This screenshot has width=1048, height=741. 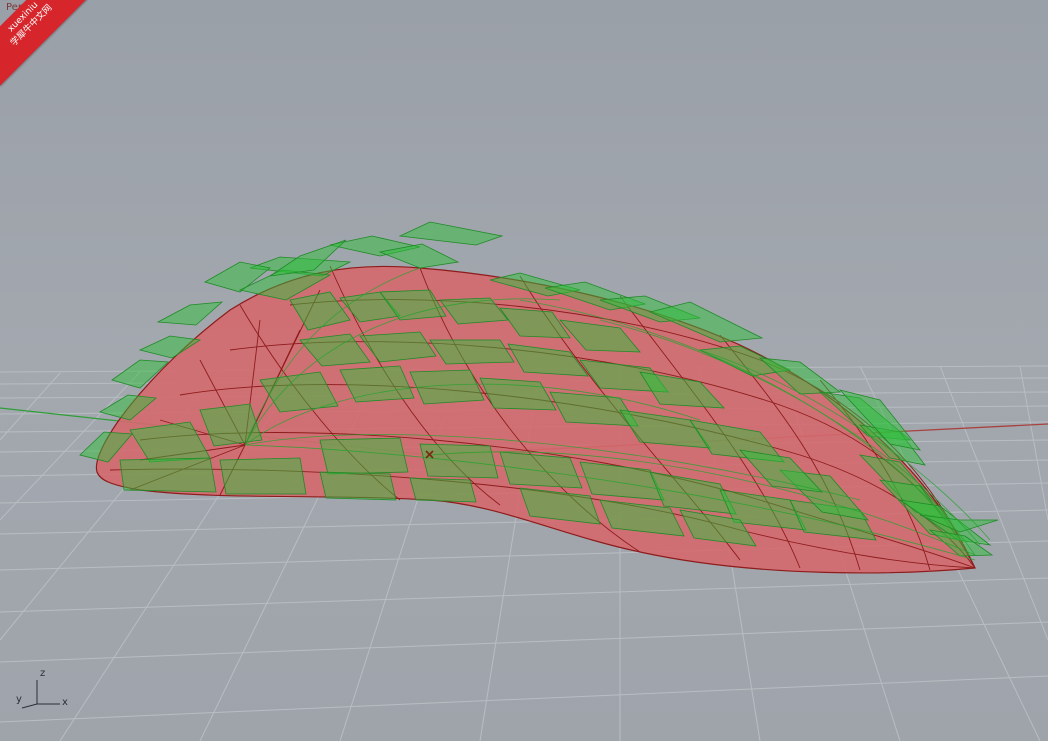 What do you see at coordinates (40, 694) in the screenshot?
I see `axis-indicator` at bounding box center [40, 694].